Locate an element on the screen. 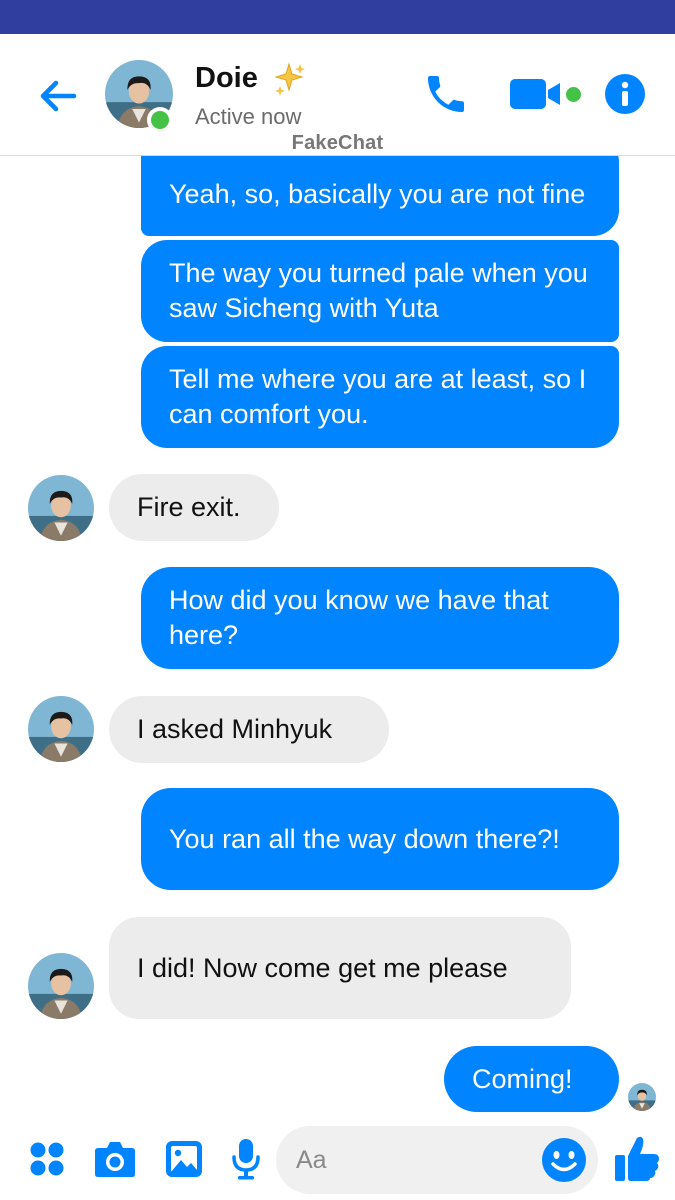 The image size is (675, 1200). video-camera-icon is located at coordinates (535, 94).